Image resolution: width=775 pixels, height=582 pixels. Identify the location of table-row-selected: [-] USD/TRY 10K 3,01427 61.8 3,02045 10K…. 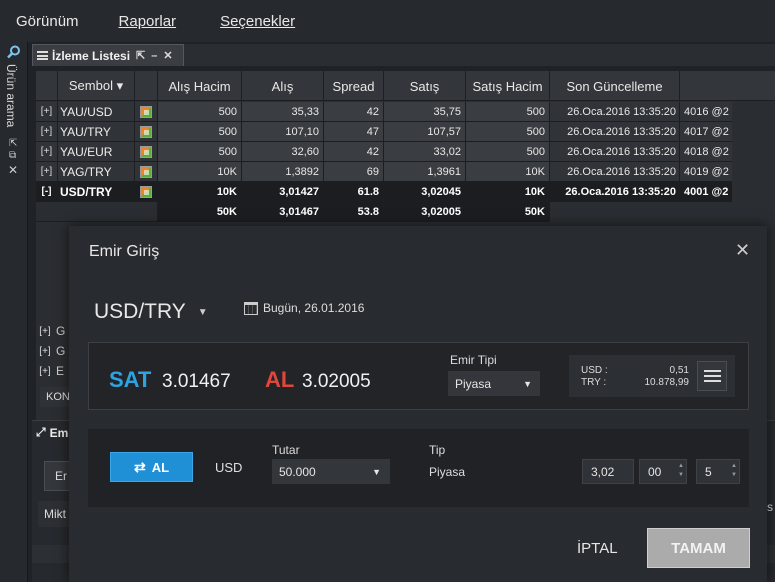
(405, 192).